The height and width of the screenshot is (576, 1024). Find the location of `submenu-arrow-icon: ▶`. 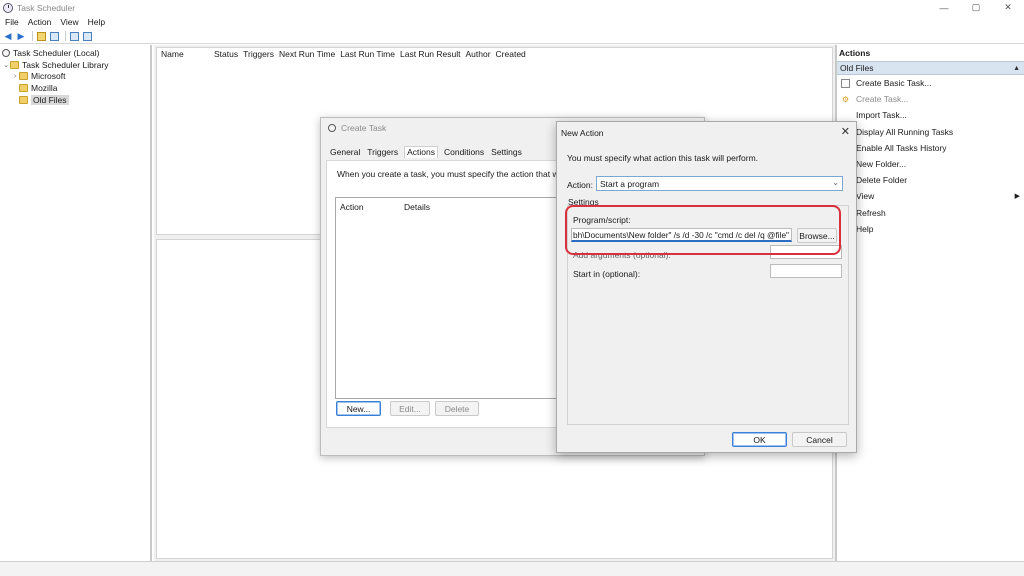

submenu-arrow-icon: ▶ is located at coordinates (1017, 197).